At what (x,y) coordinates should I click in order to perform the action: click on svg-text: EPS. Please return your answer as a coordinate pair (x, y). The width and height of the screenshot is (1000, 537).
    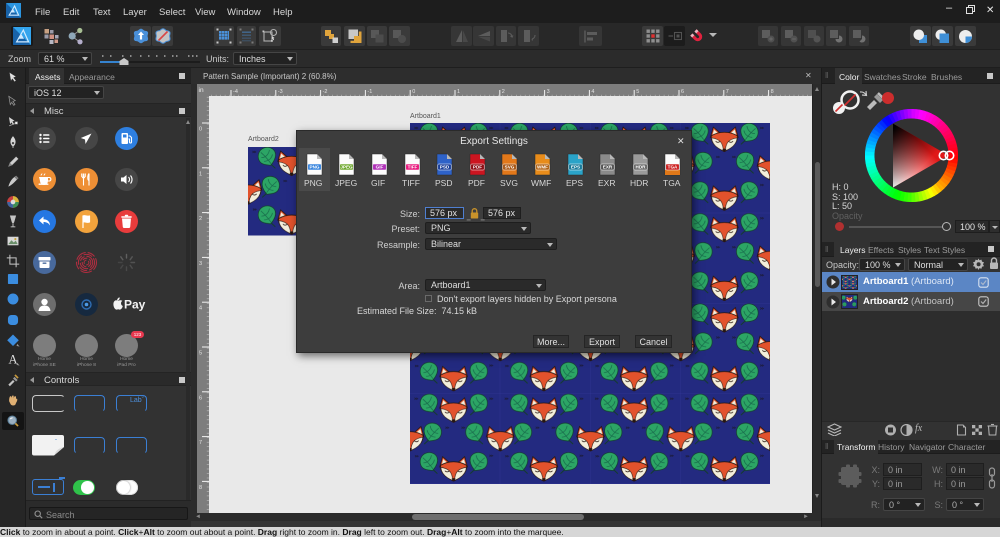
    Looking at the image, I should click on (574, 167).